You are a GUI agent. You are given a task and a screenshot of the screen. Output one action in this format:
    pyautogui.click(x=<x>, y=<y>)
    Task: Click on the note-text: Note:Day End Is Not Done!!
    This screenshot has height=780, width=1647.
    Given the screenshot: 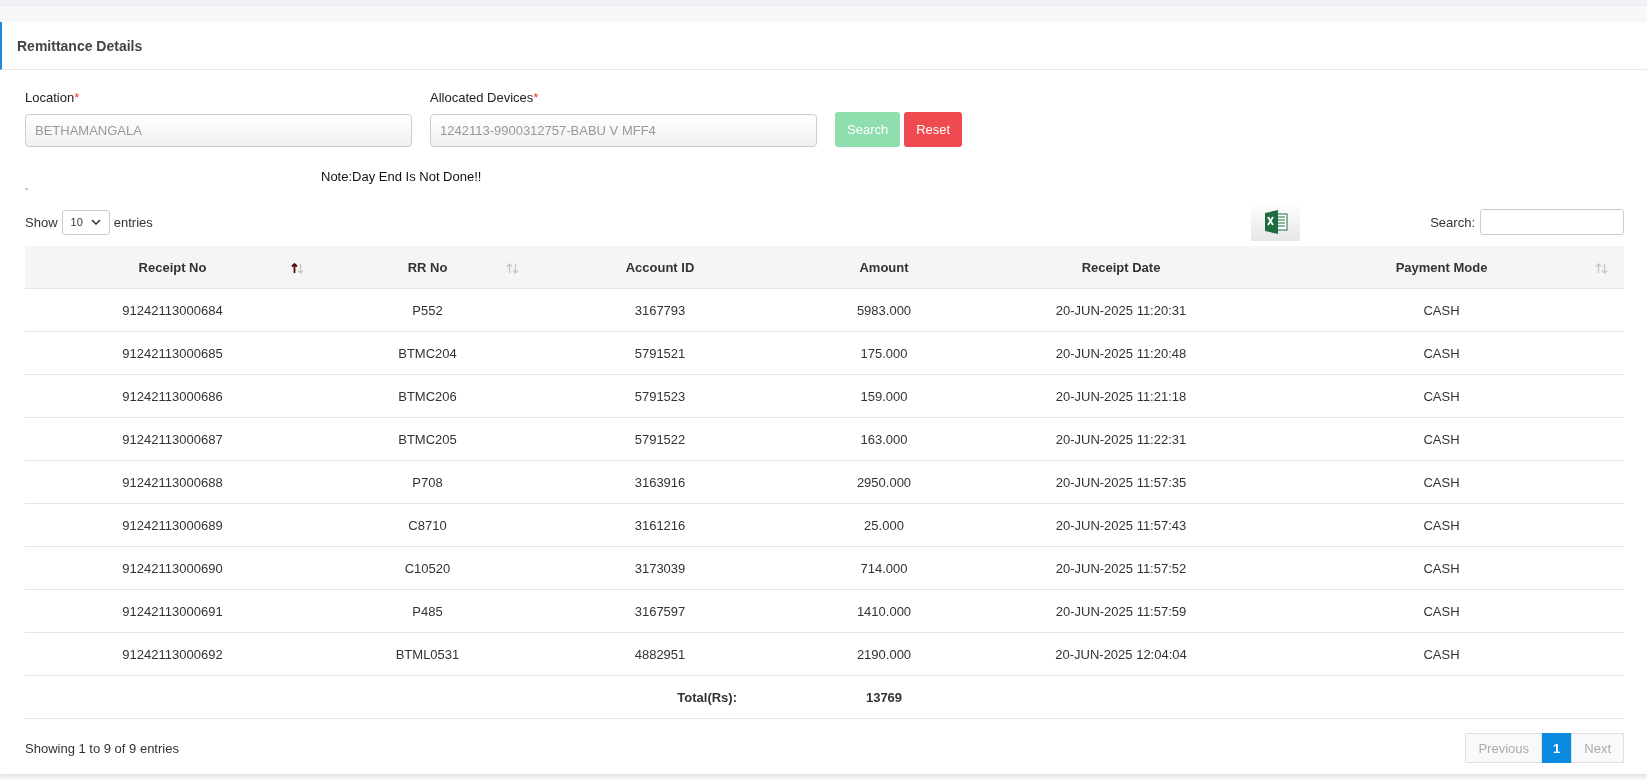 What is the action you would take?
    pyautogui.click(x=402, y=176)
    